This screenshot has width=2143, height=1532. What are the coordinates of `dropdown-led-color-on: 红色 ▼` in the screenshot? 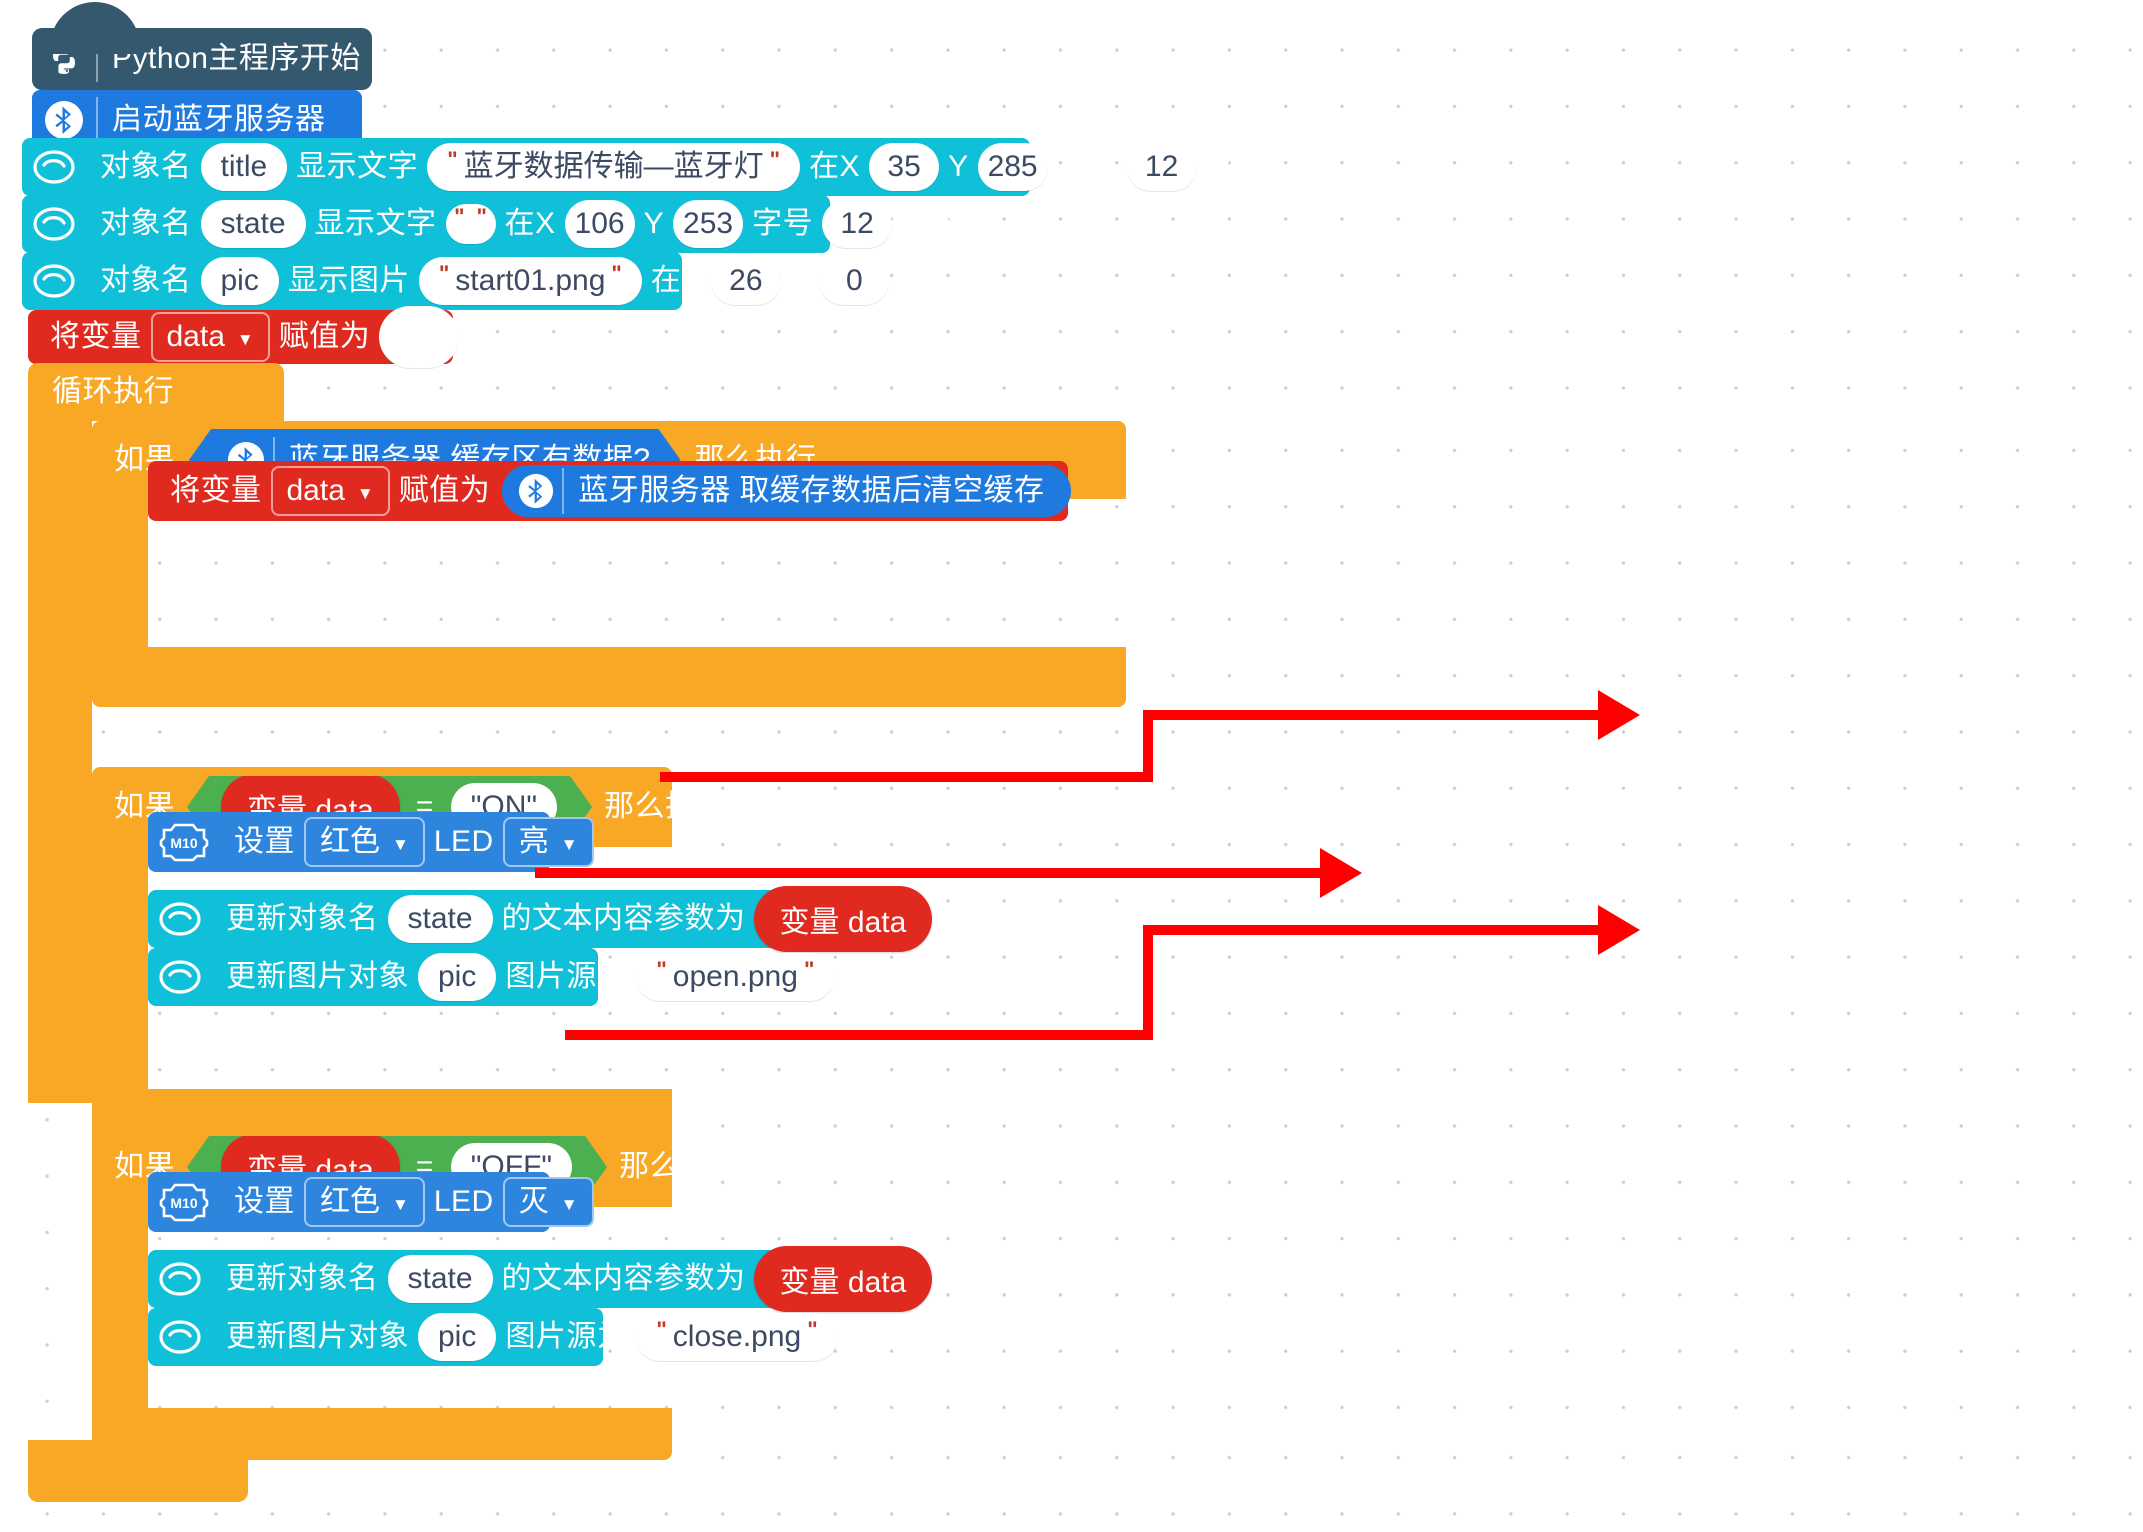 It's located at (364, 842).